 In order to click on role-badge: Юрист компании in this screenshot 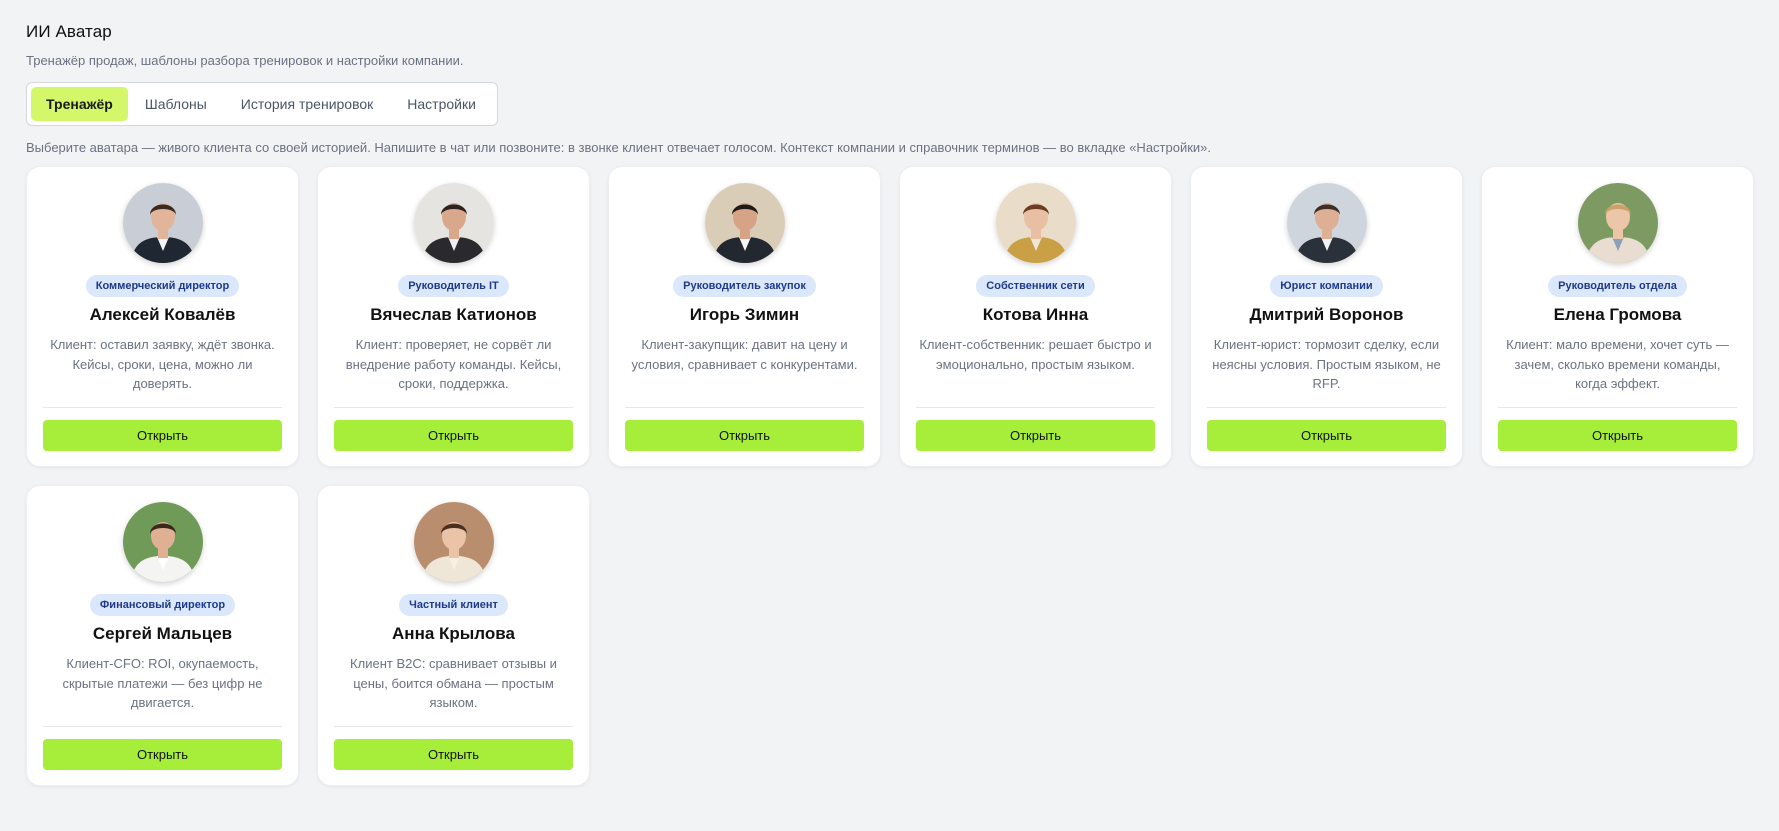, I will do `click(1326, 286)`.